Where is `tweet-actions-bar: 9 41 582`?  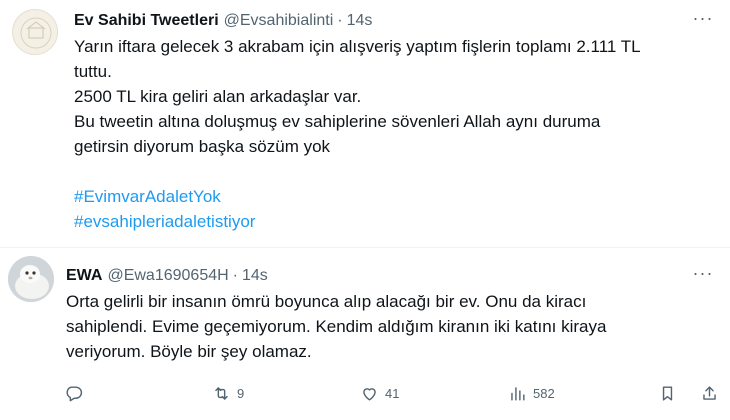
tweet-actions-bar: 9 41 582 is located at coordinates (392, 393).